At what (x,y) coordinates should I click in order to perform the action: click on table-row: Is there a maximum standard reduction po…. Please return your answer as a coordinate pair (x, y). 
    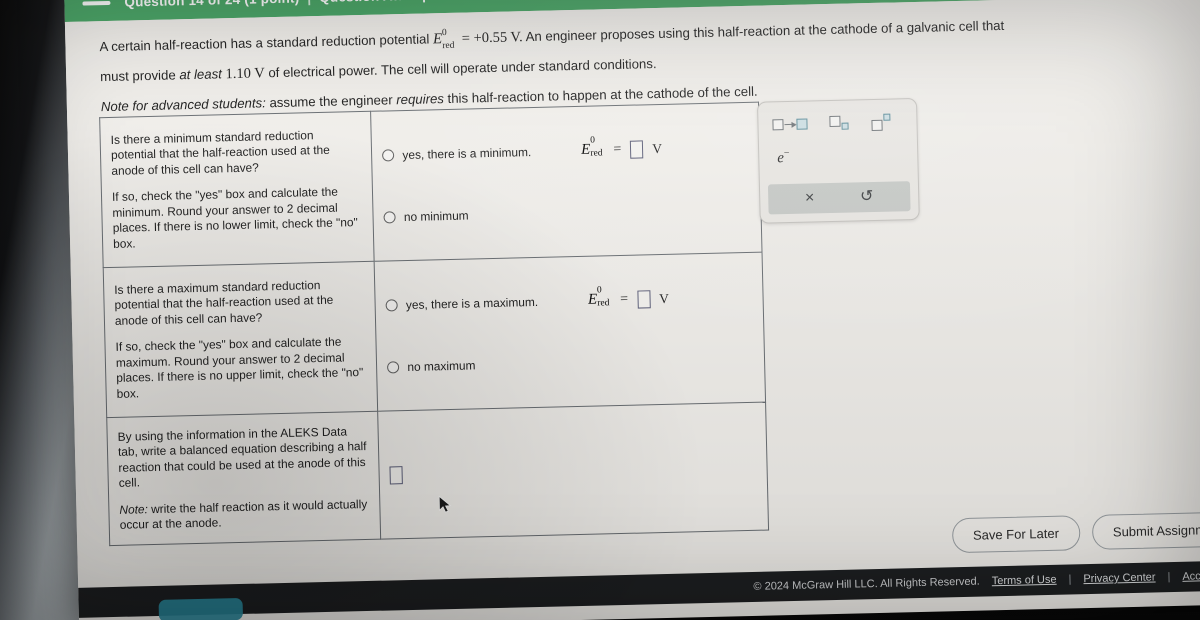
    Looking at the image, I should click on (434, 335).